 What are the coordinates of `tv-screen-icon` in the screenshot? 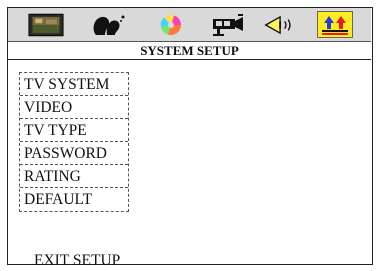 It's located at (46, 24).